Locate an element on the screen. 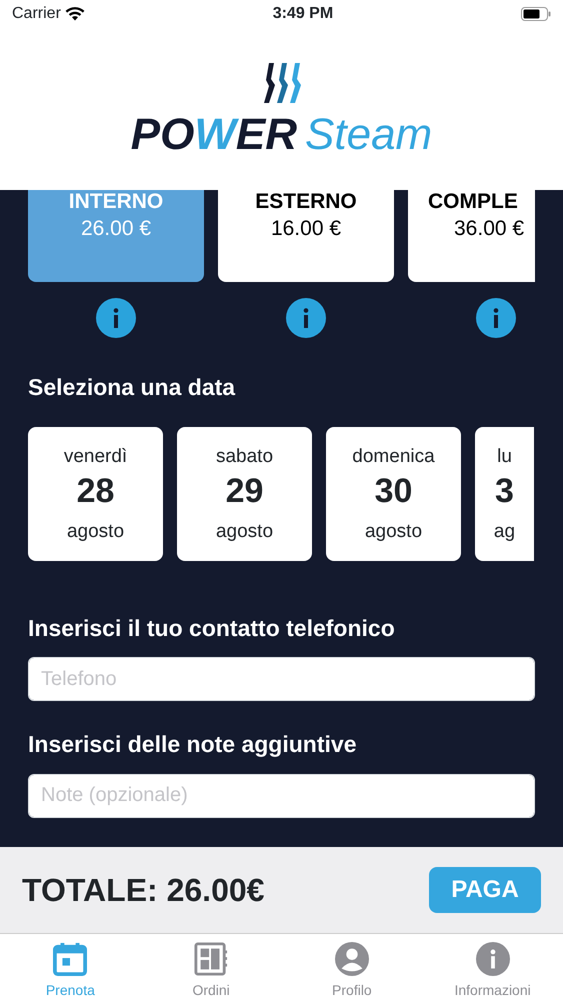 This screenshot has height=1000, width=563. notes-field: Note (opzionale) is located at coordinates (281, 796).